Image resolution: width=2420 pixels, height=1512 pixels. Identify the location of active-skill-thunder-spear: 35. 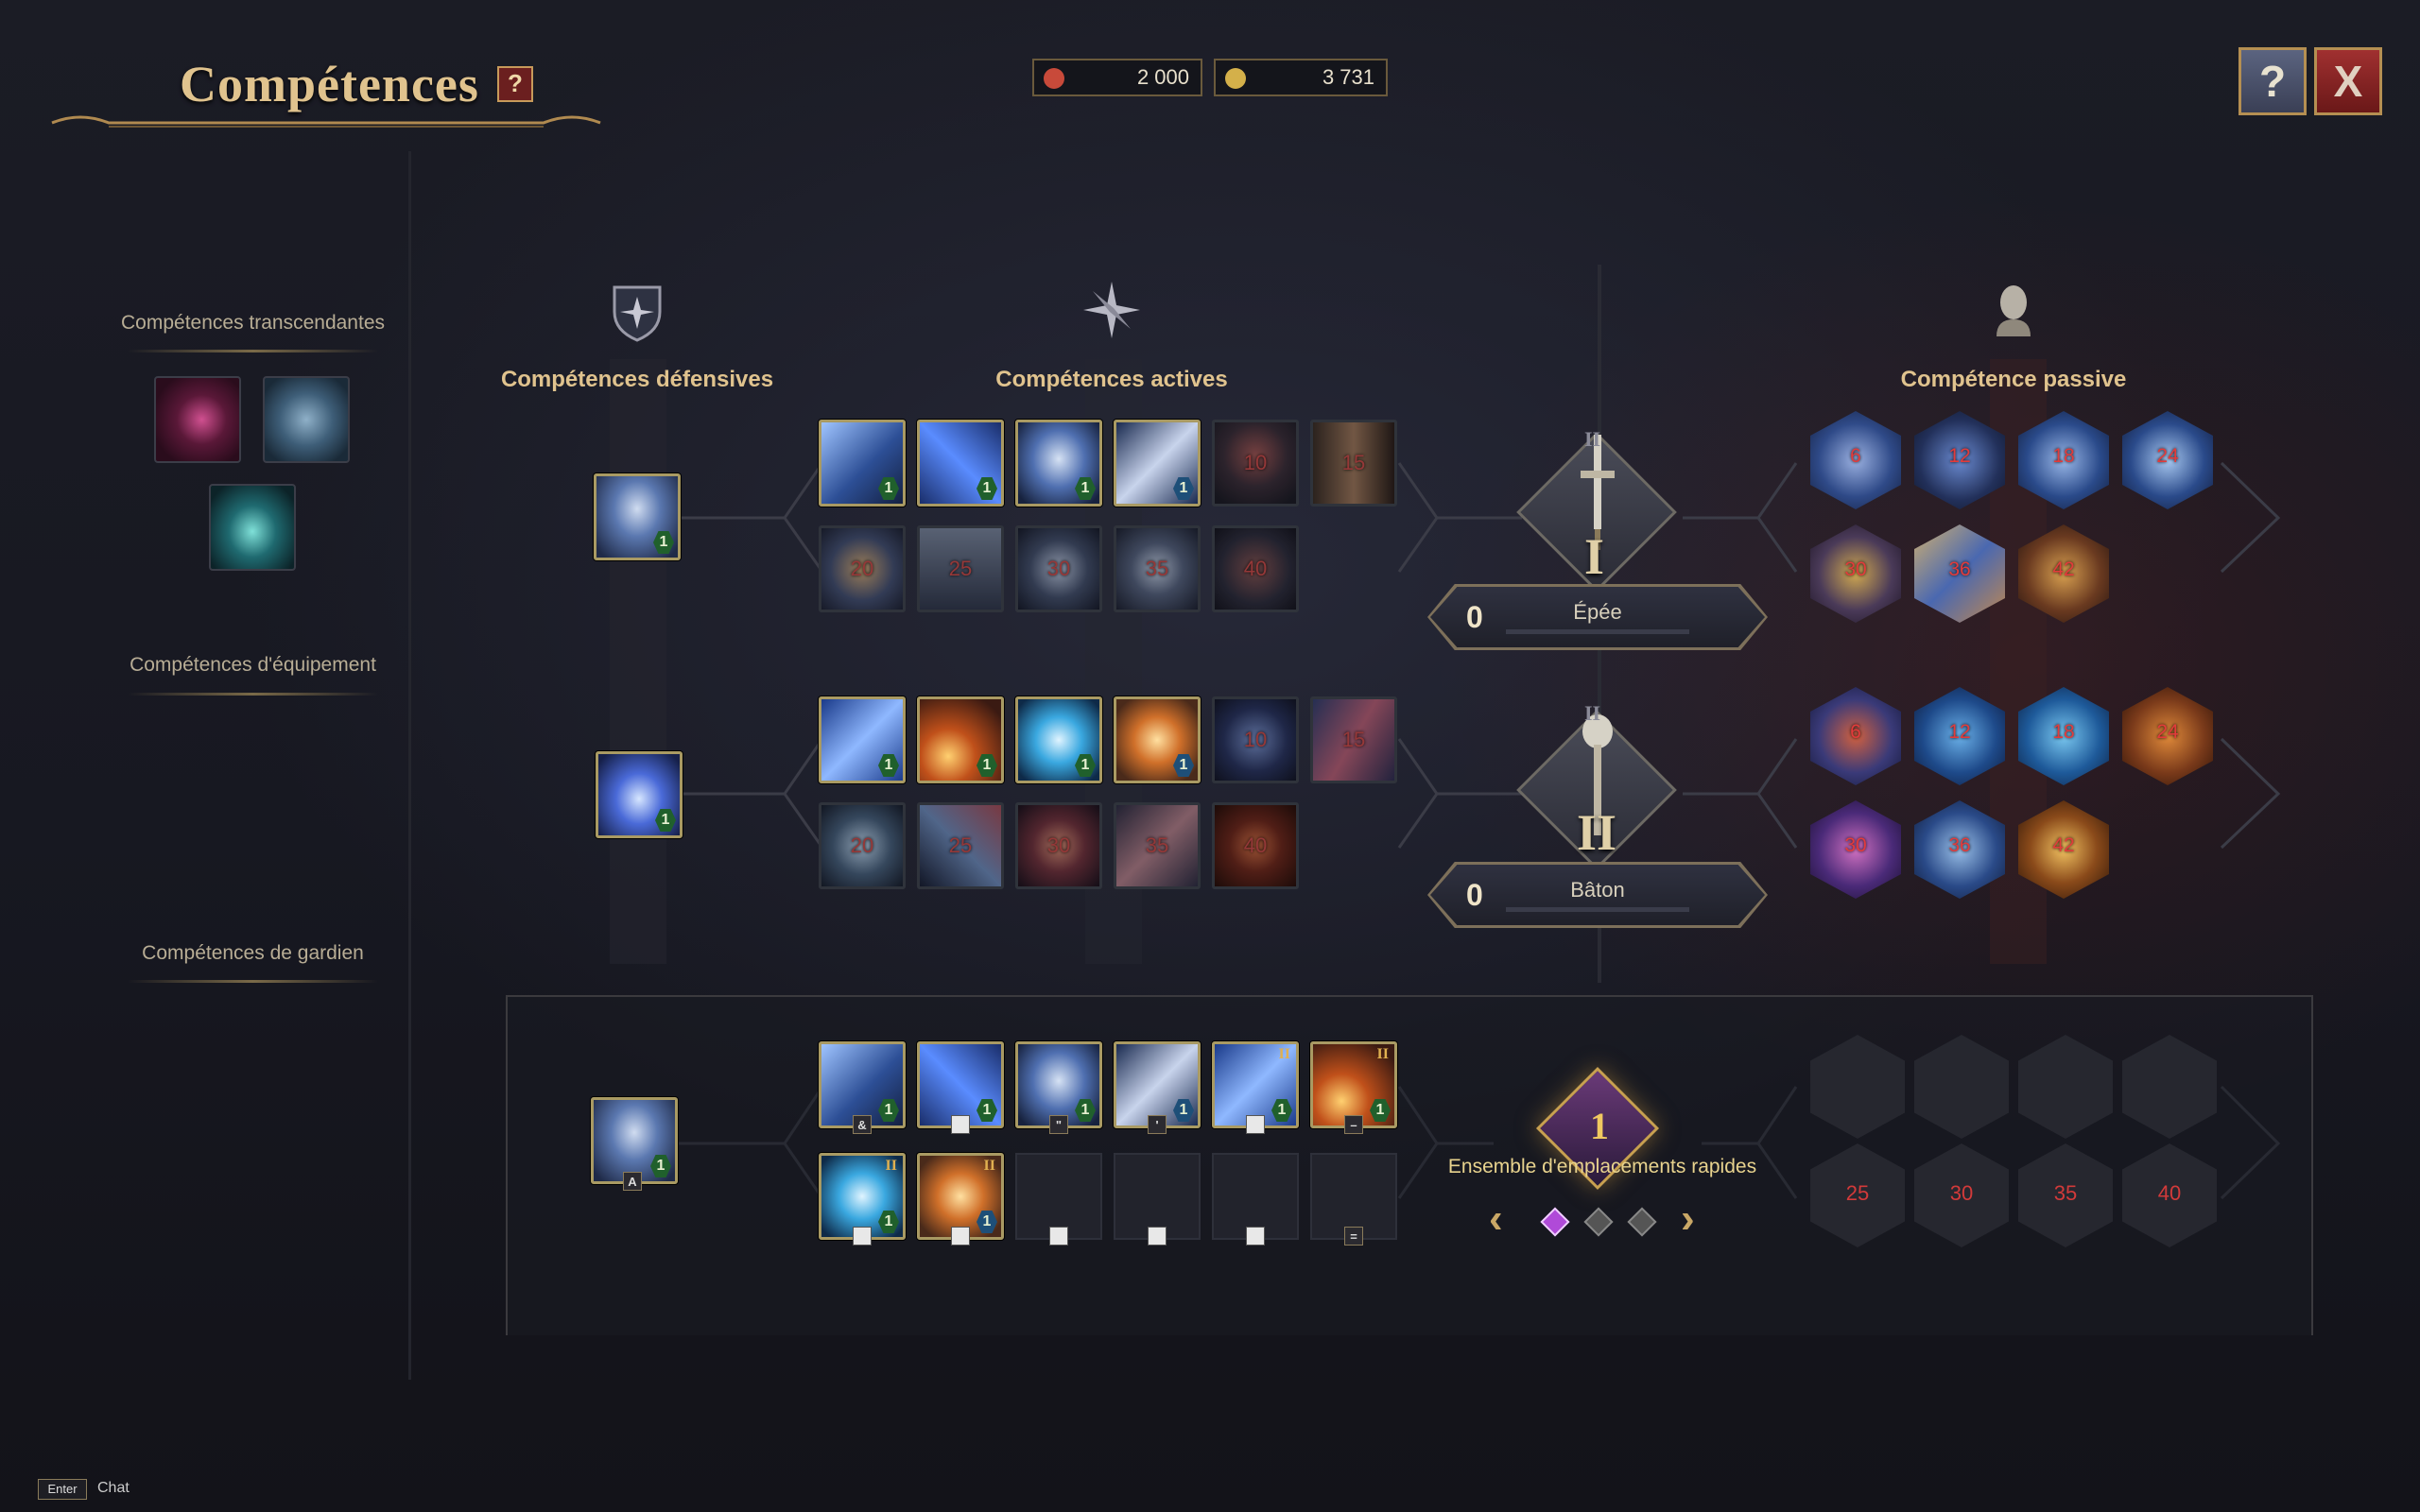
(1157, 845).